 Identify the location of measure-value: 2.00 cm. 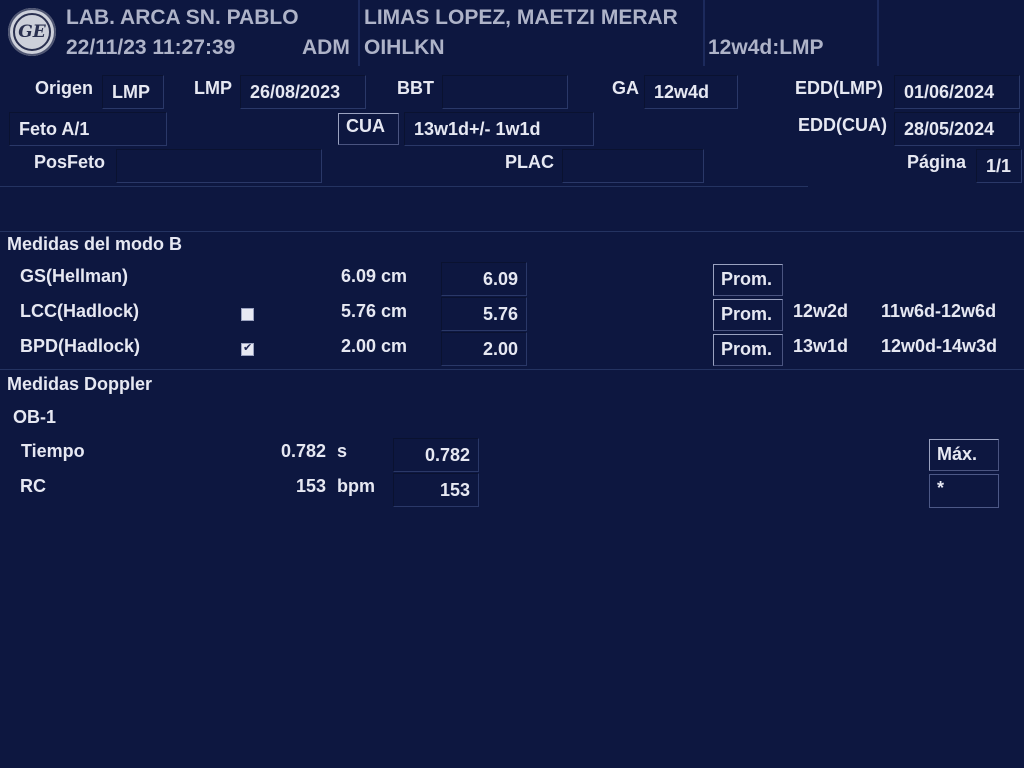
(374, 346).